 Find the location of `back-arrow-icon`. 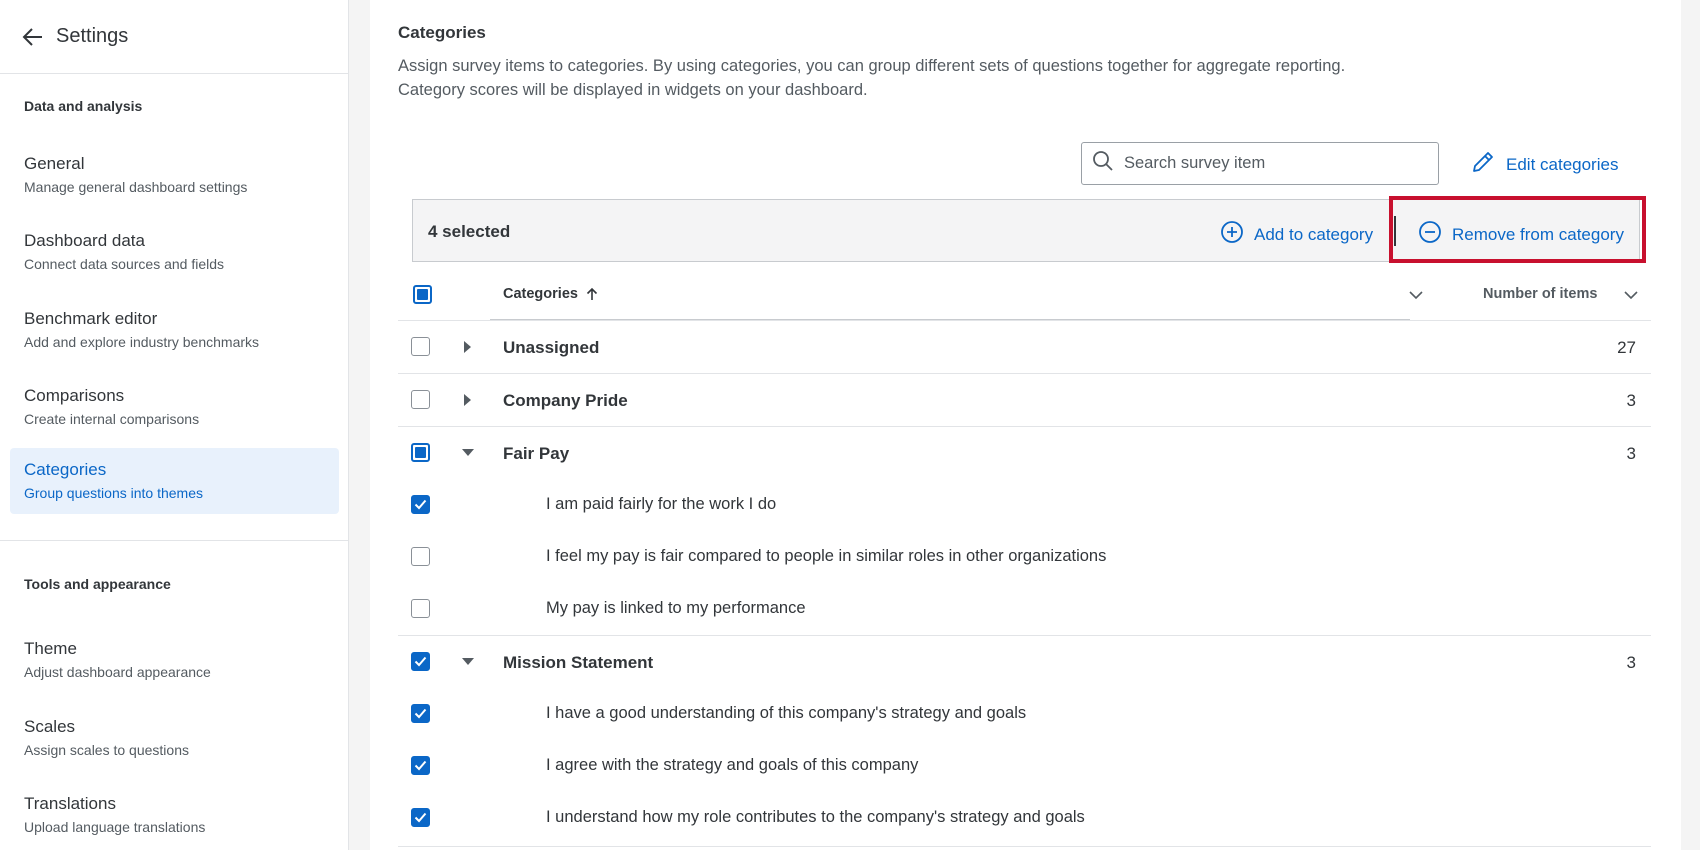

back-arrow-icon is located at coordinates (33, 37).